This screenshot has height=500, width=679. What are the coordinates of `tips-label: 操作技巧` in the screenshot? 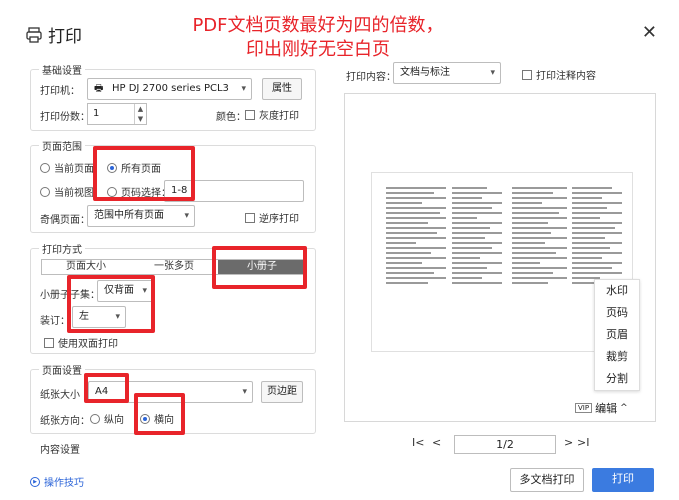 It's located at (64, 483).